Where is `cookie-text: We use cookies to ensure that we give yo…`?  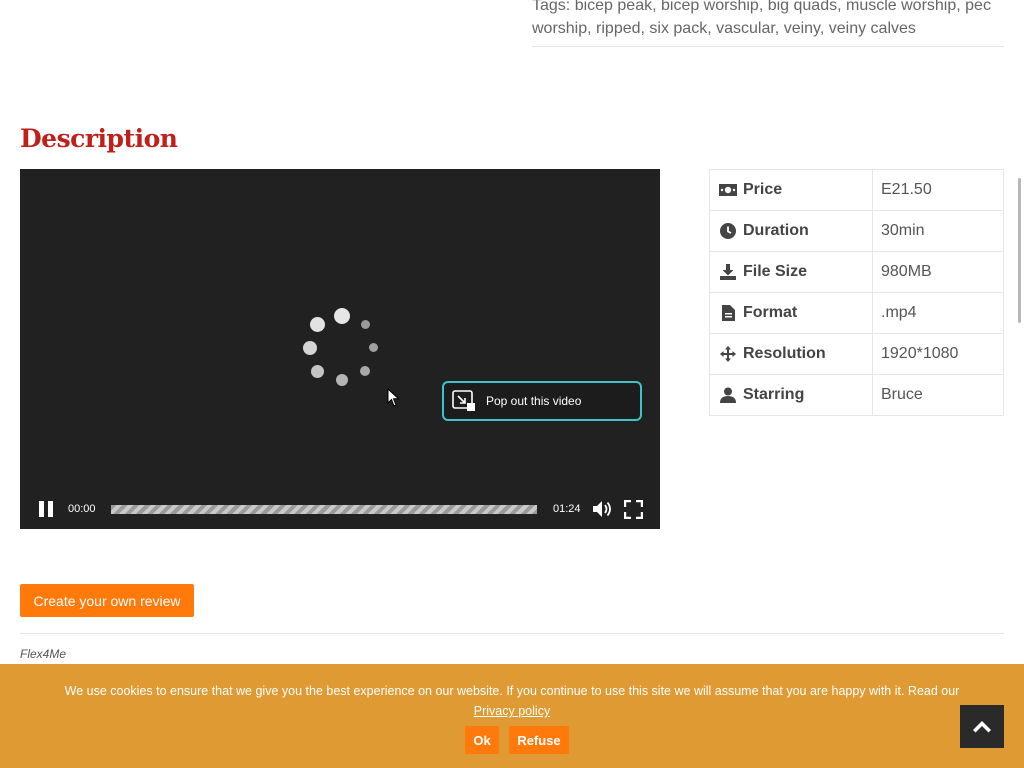 cookie-text: We use cookies to ensure that we give yo… is located at coordinates (512, 691).